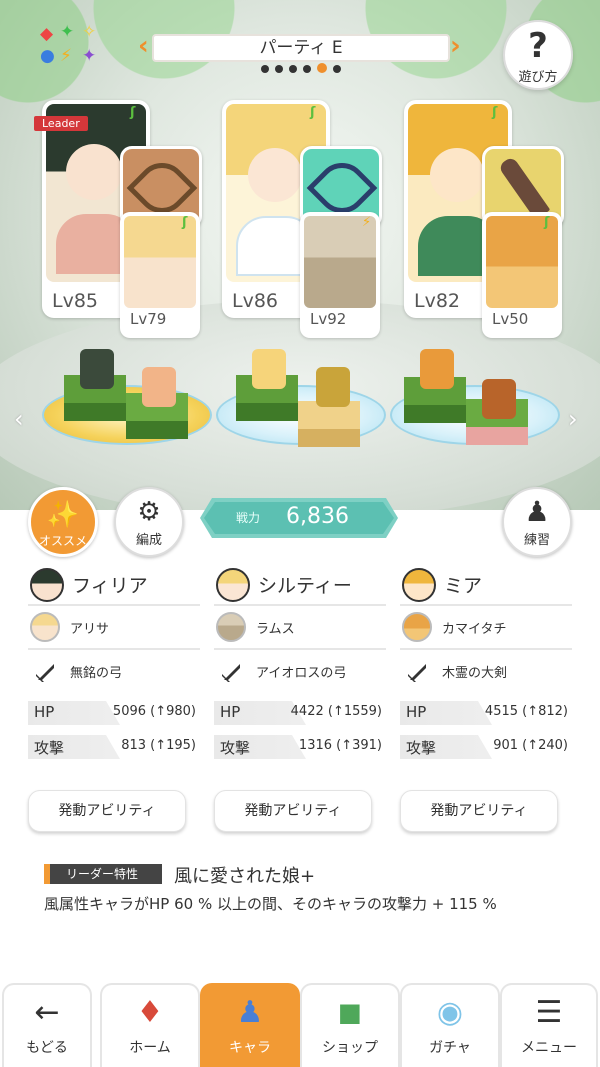 The image size is (600, 1067). What do you see at coordinates (317, 516) in the screenshot?
I see `power-value: 6,836` at bounding box center [317, 516].